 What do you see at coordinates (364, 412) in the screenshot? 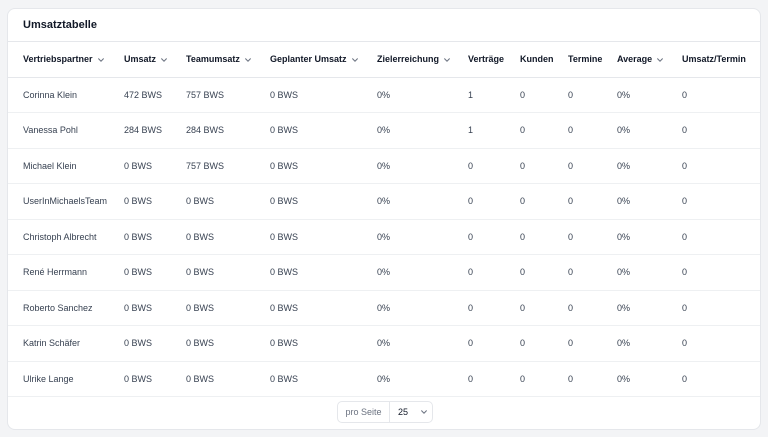
I see `per-page-label: pro Seite` at bounding box center [364, 412].